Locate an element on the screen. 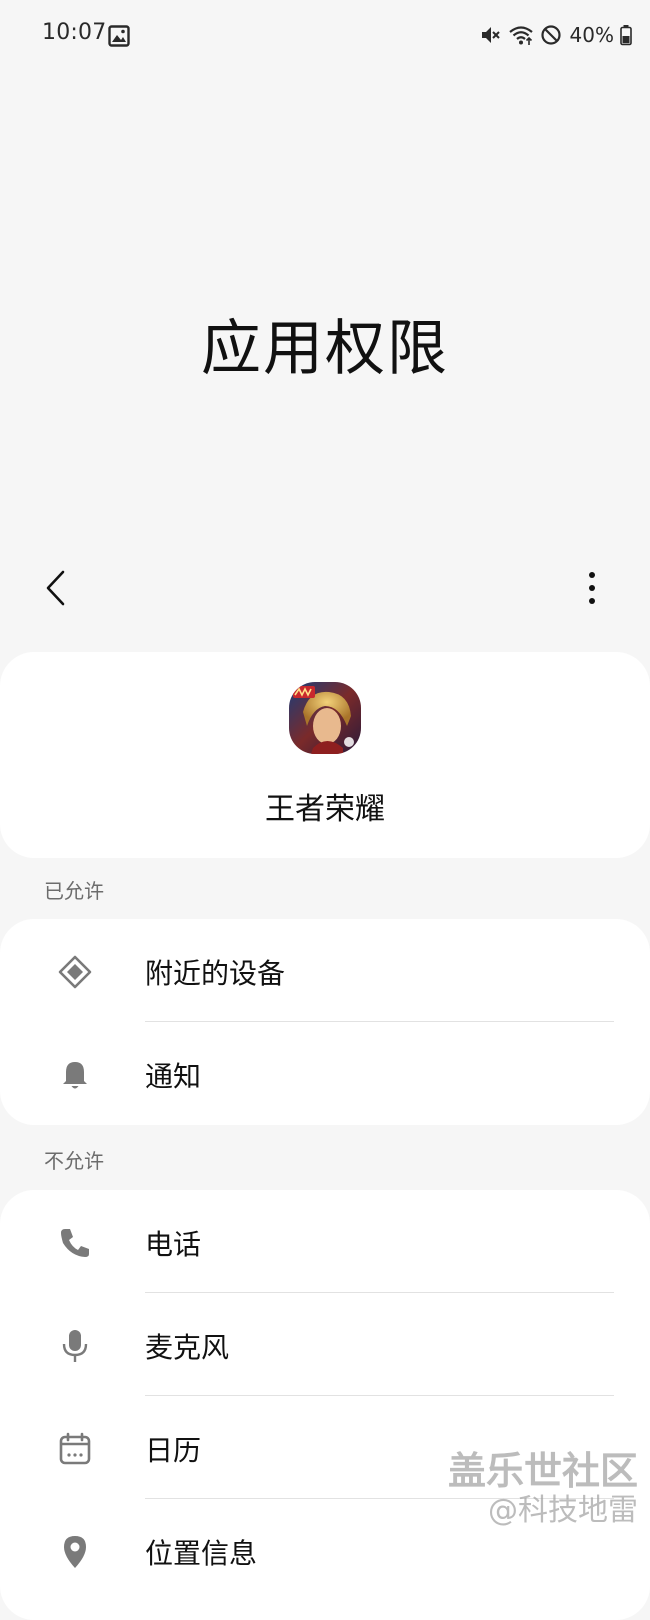 The height and width of the screenshot is (1620, 650). app-info-card: 王者荣耀 is located at coordinates (325, 755).